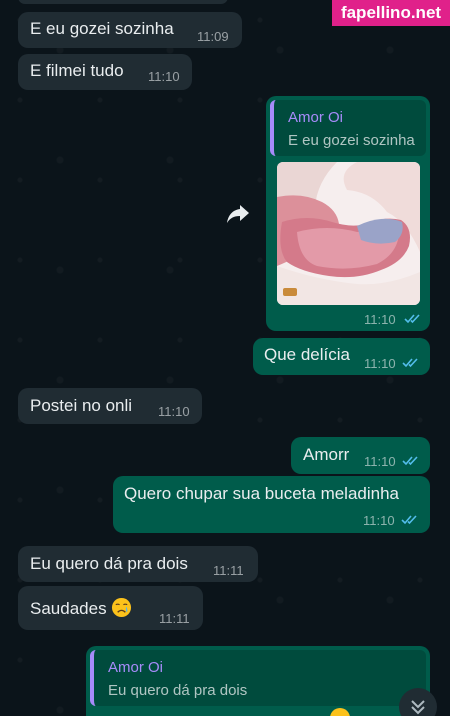 The width and height of the screenshot is (450, 716). Describe the element at coordinates (81, 405) in the screenshot. I see `message-text: Postei no onli` at that location.